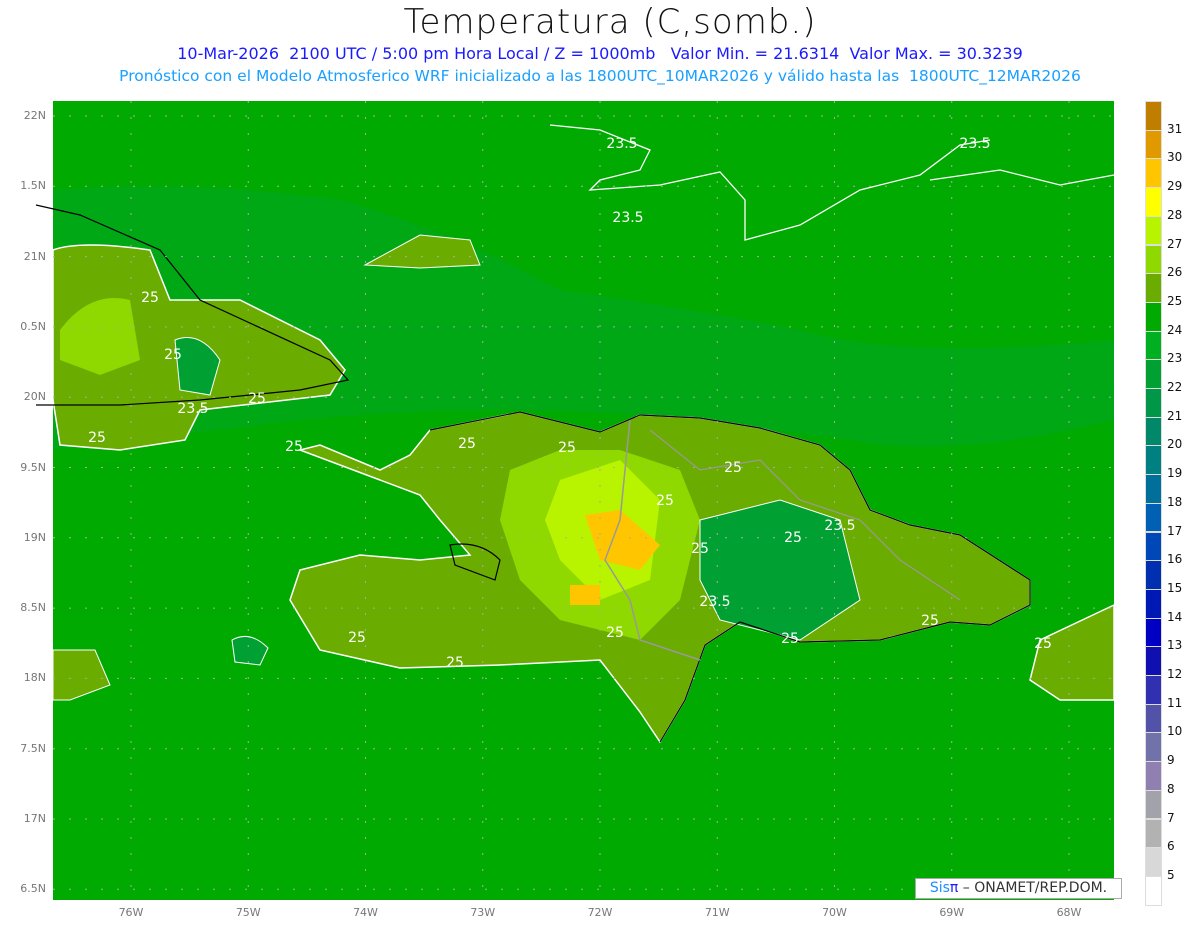 The height and width of the screenshot is (927, 1200). I want to click on lat-label: 17N, so click(34, 818).